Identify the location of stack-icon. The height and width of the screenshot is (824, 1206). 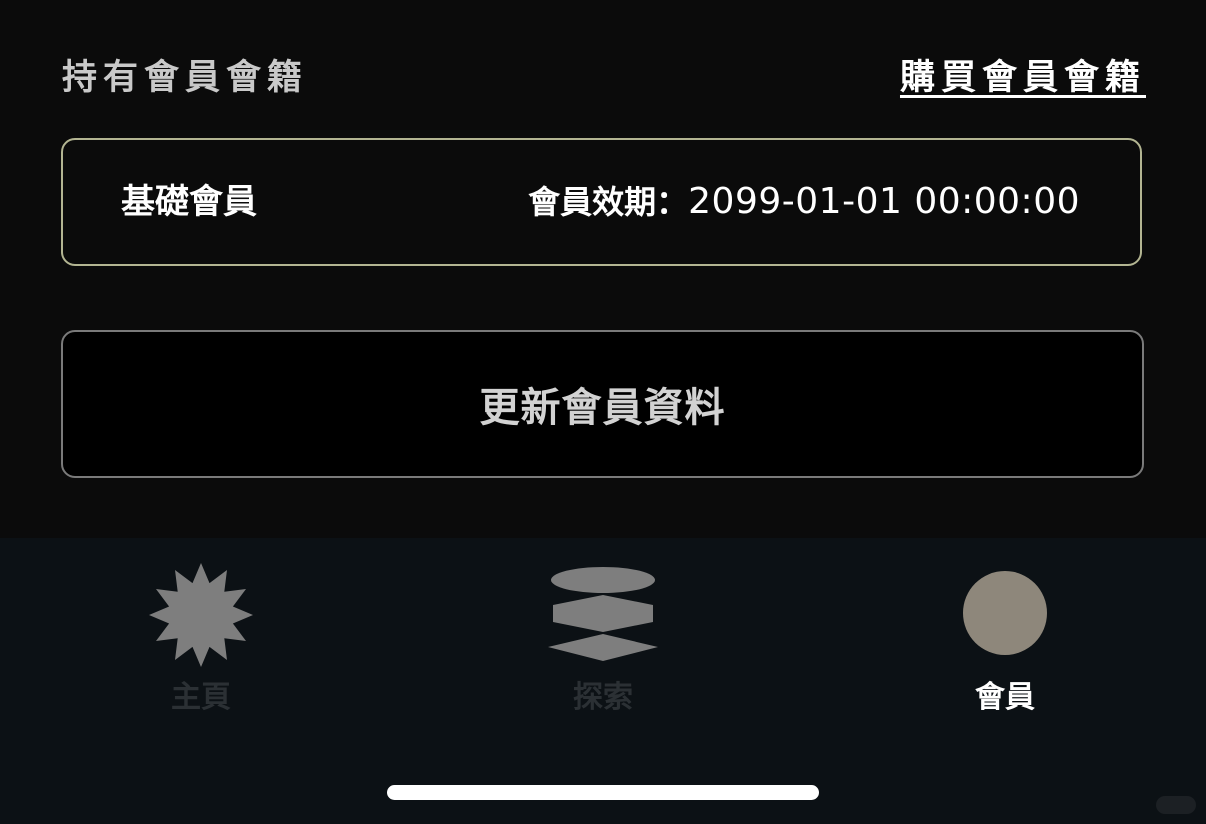
(603, 614).